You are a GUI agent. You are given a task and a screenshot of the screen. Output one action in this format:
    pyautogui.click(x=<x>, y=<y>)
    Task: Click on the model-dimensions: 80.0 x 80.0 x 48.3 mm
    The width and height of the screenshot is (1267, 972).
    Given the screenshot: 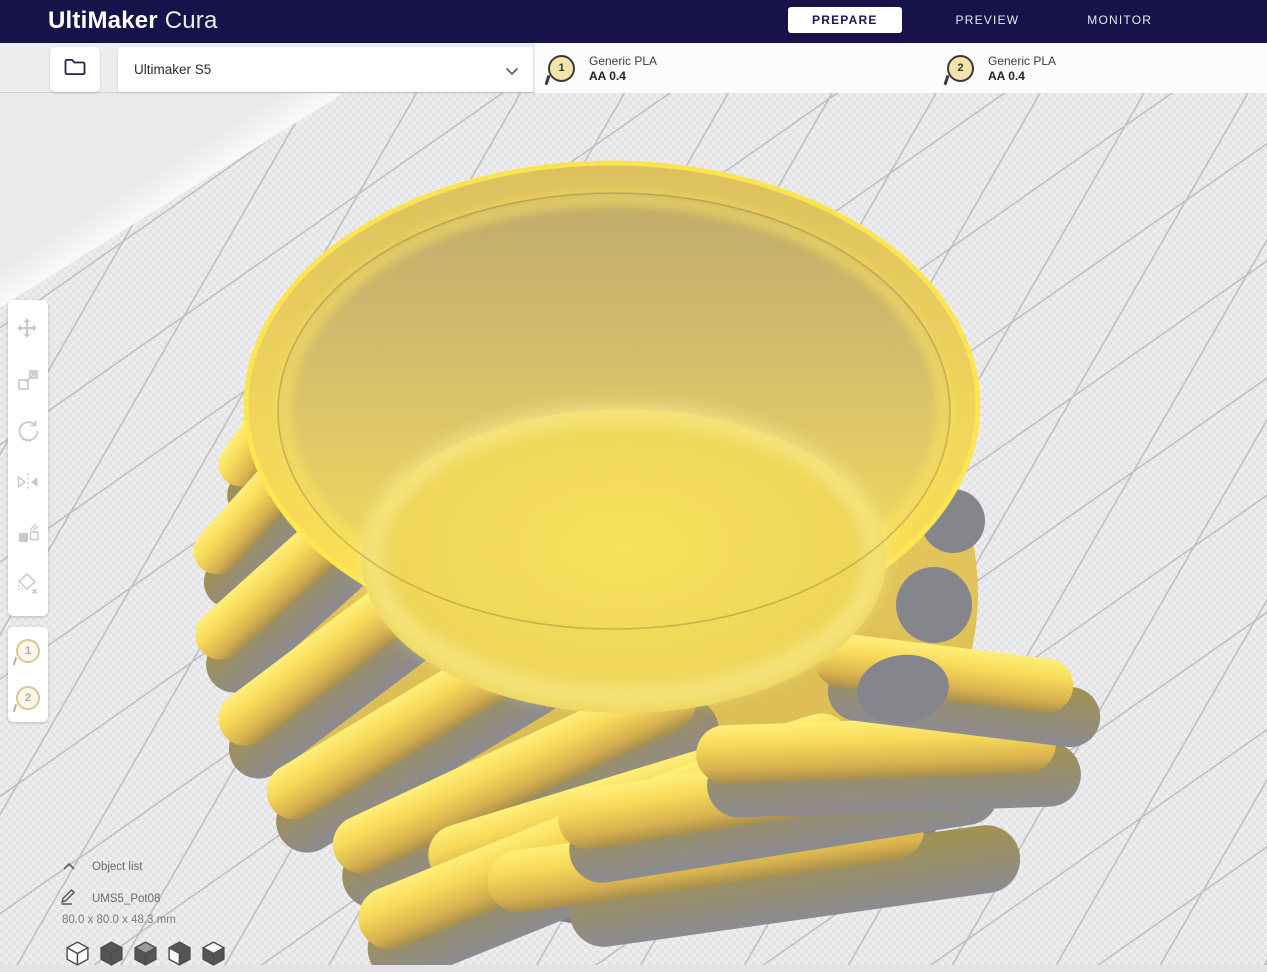 What is the action you would take?
    pyautogui.click(x=119, y=920)
    